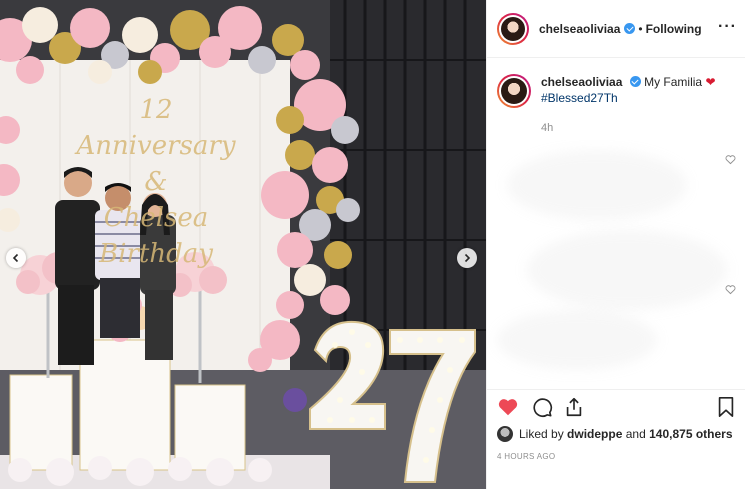 The image size is (745, 489). I want to click on caption-hashtag: #Blessed27Th, so click(628, 98).